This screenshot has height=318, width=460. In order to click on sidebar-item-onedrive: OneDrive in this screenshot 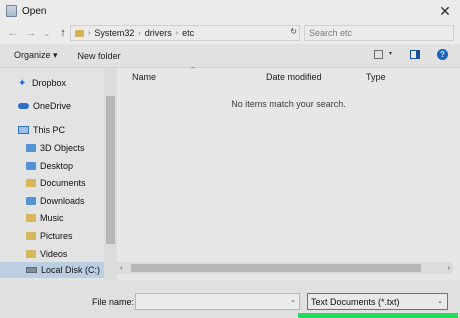, I will do `click(44, 106)`.